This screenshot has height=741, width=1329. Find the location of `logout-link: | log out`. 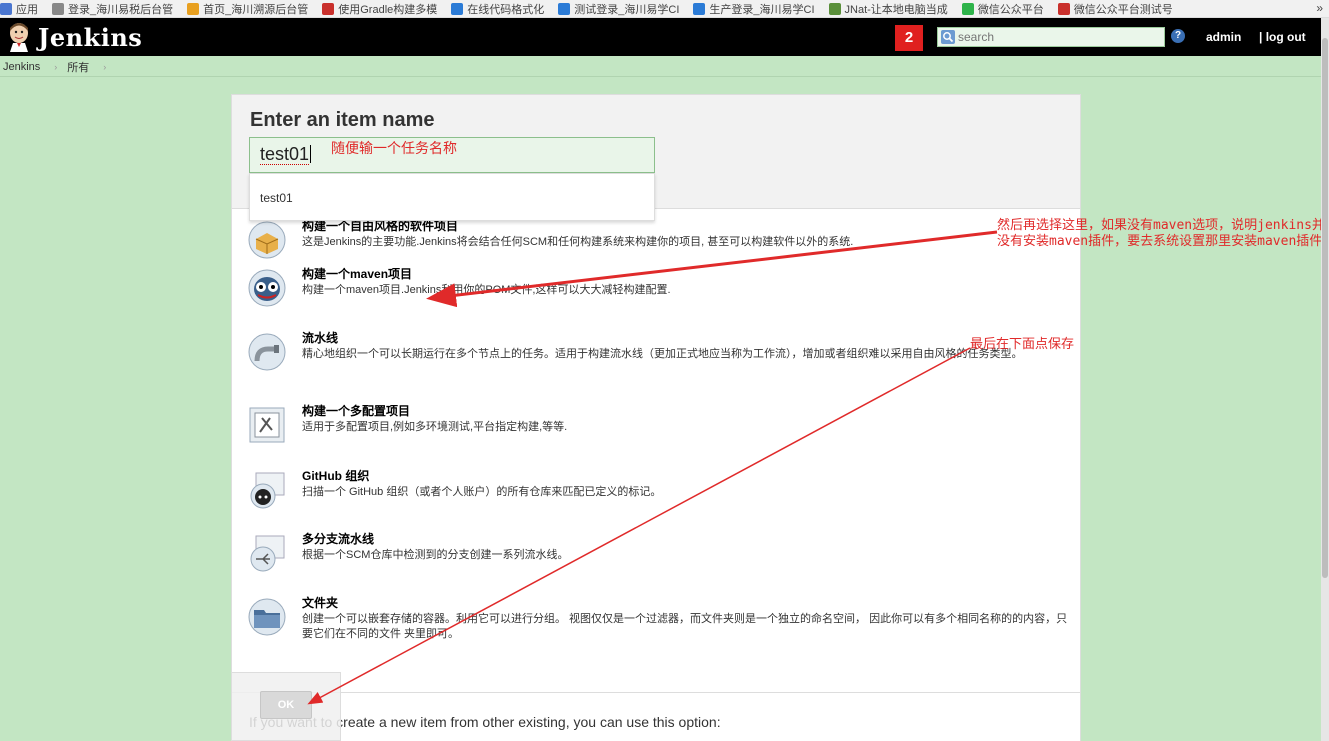

logout-link: | log out is located at coordinates (1282, 37).